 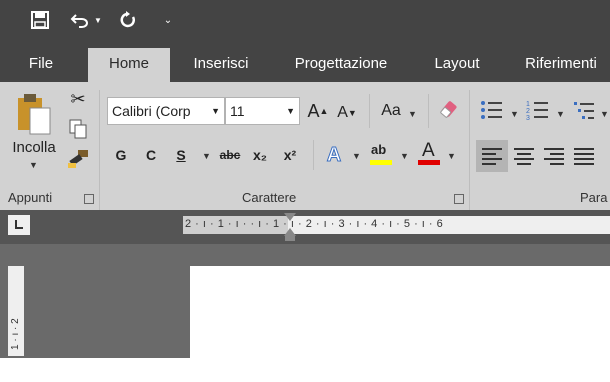 What do you see at coordinates (206, 156) in the screenshot?
I see `underline-dropdown-icon: ▼` at bounding box center [206, 156].